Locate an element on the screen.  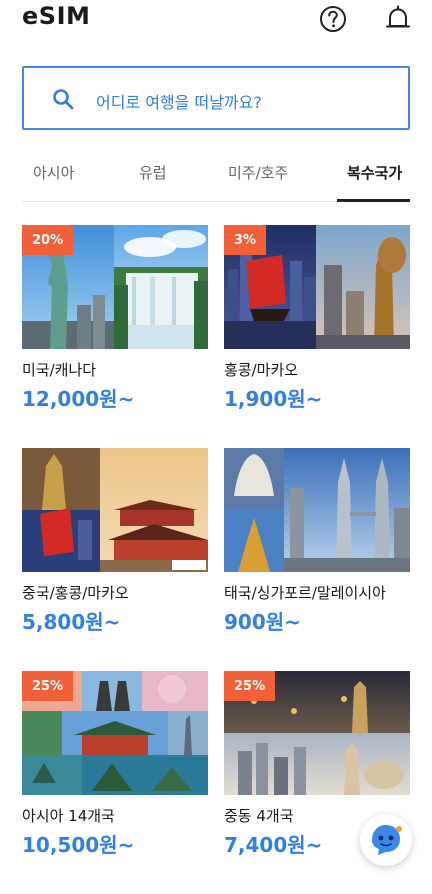
question-circle-icon is located at coordinates (333, 19).